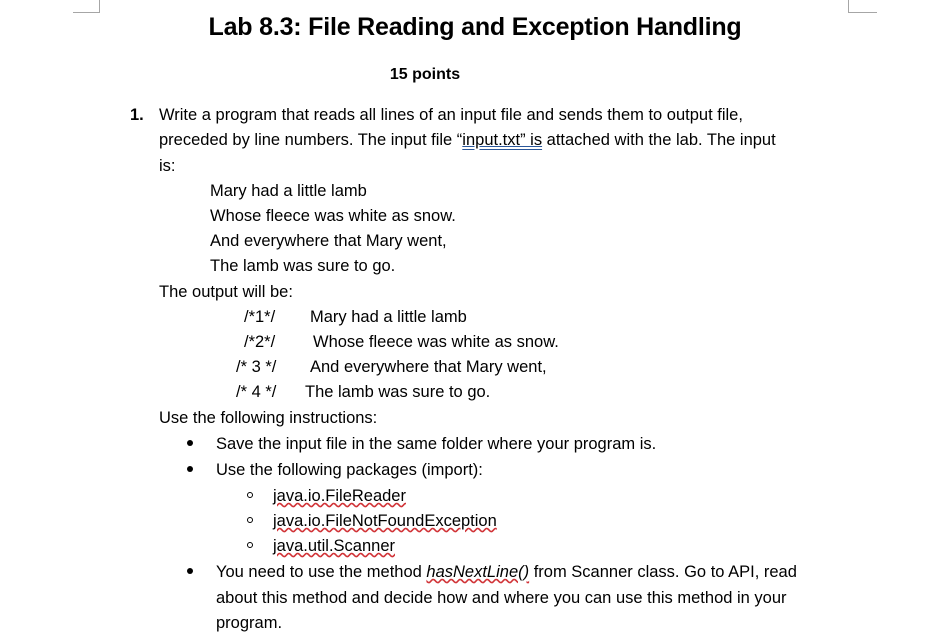 The width and height of the screenshot is (950, 637). I want to click on output-line-text: Whose fleece was white as snow., so click(436, 342).